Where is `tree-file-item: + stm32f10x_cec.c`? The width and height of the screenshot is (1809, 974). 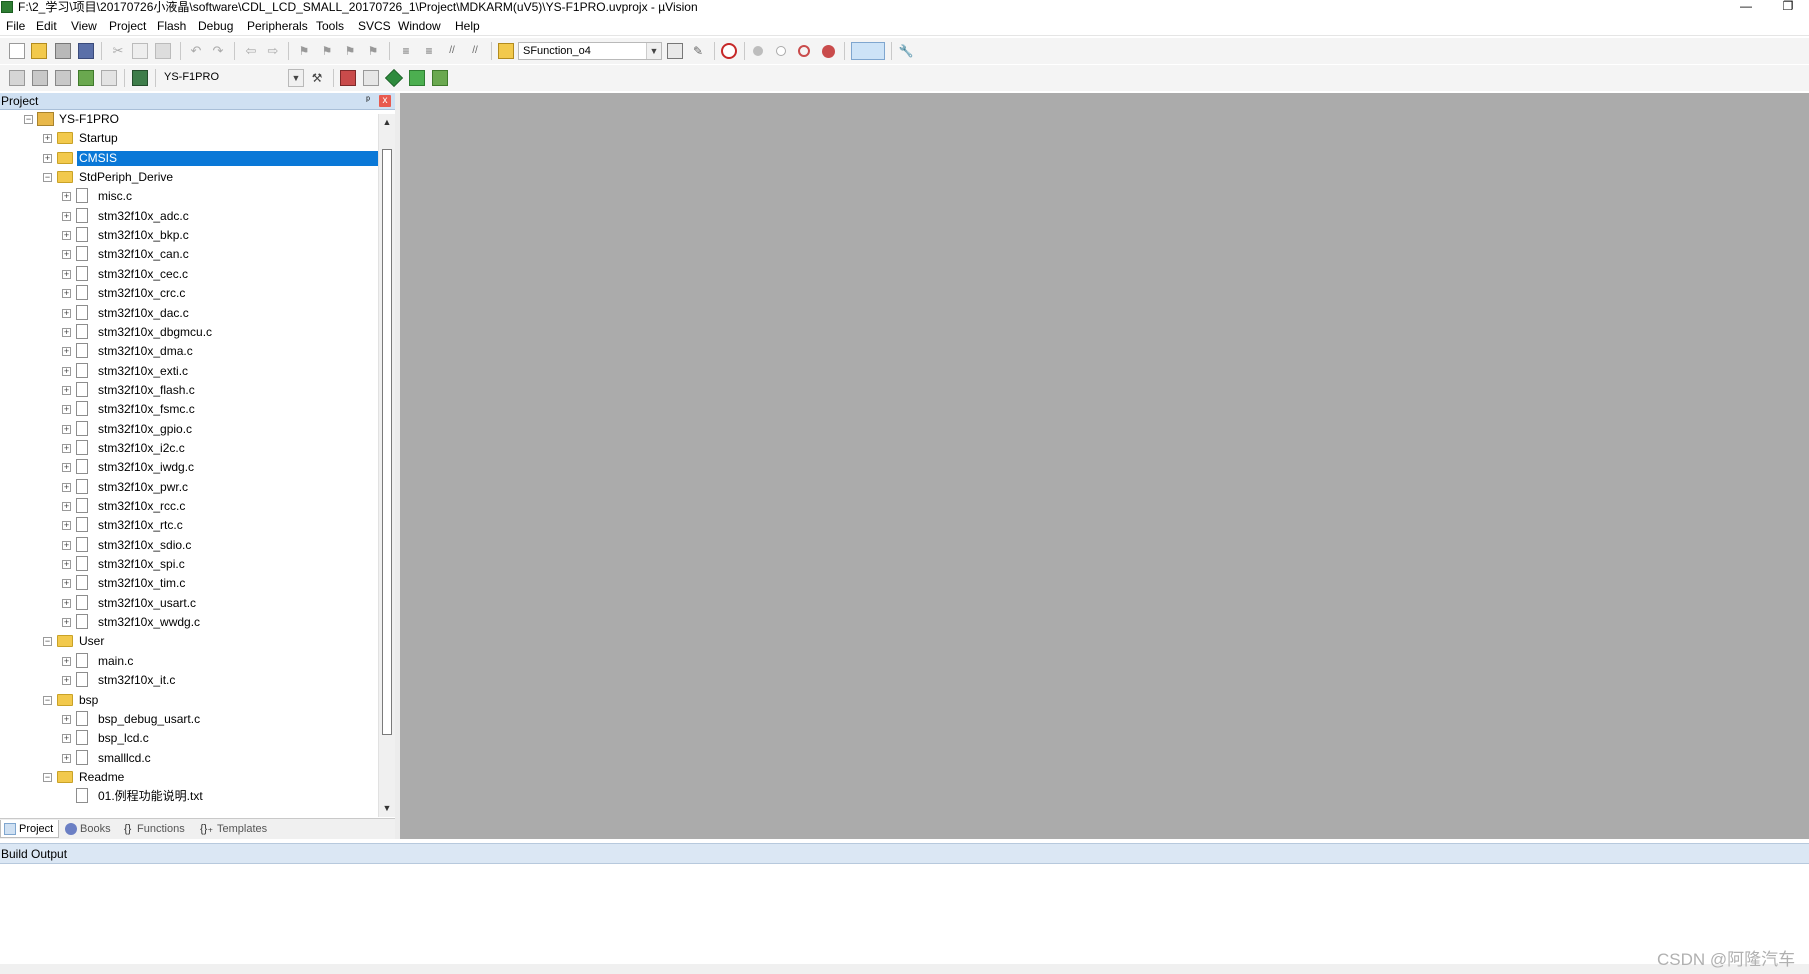
tree-file-item: + stm32f10x_cec.c is located at coordinates (189, 274).